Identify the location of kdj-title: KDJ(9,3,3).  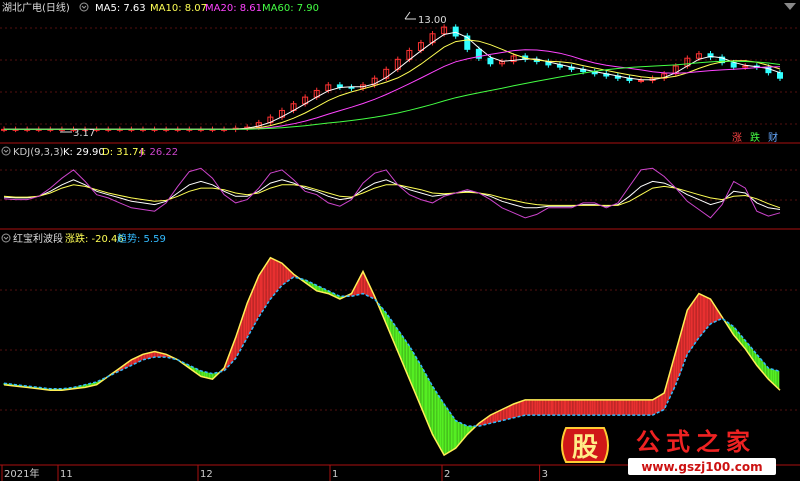
(38, 152).